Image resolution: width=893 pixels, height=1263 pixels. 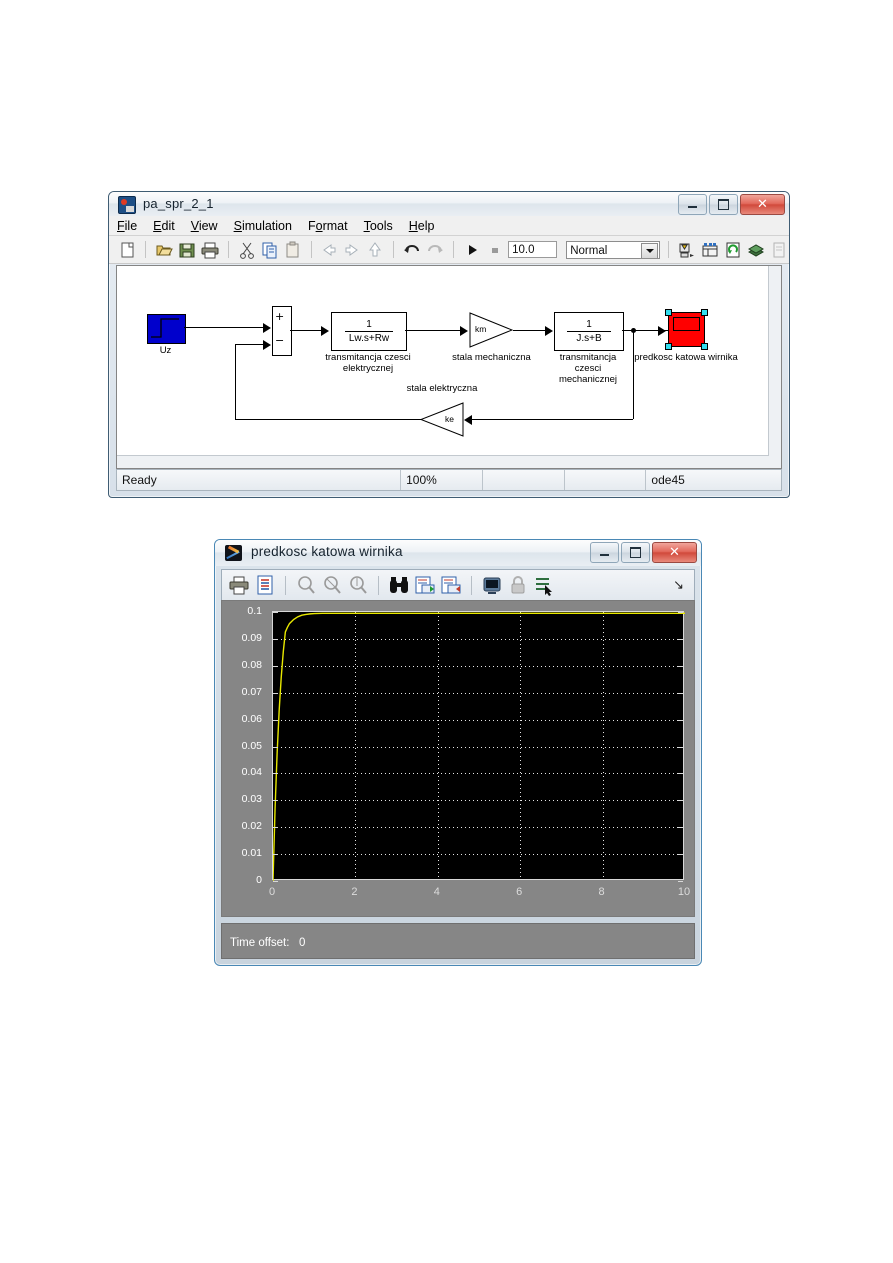 I want to click on arrow-sum-plus-input, so click(x=267, y=328).